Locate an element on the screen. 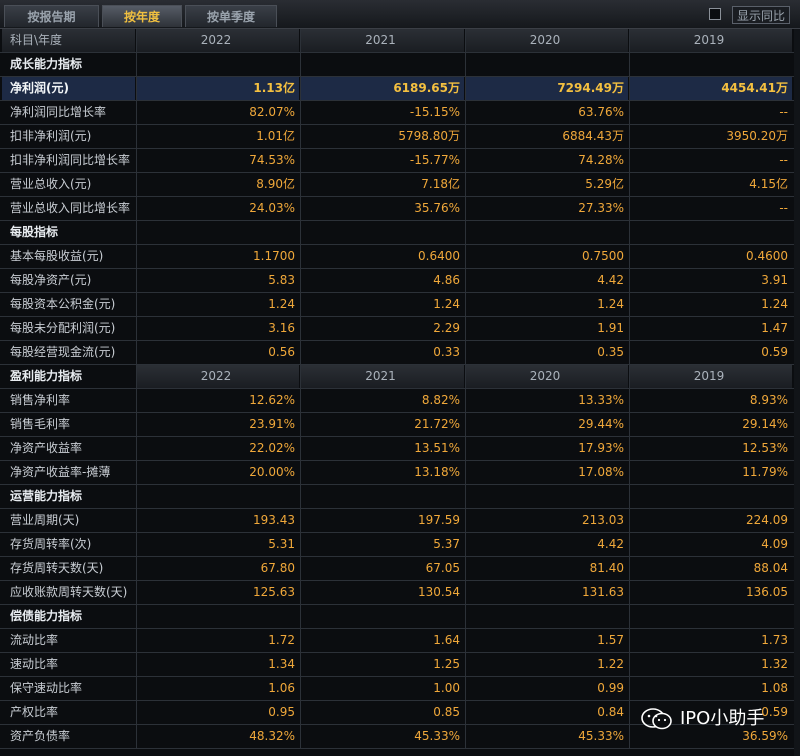  value-cell: 22.02% is located at coordinates (217, 448).